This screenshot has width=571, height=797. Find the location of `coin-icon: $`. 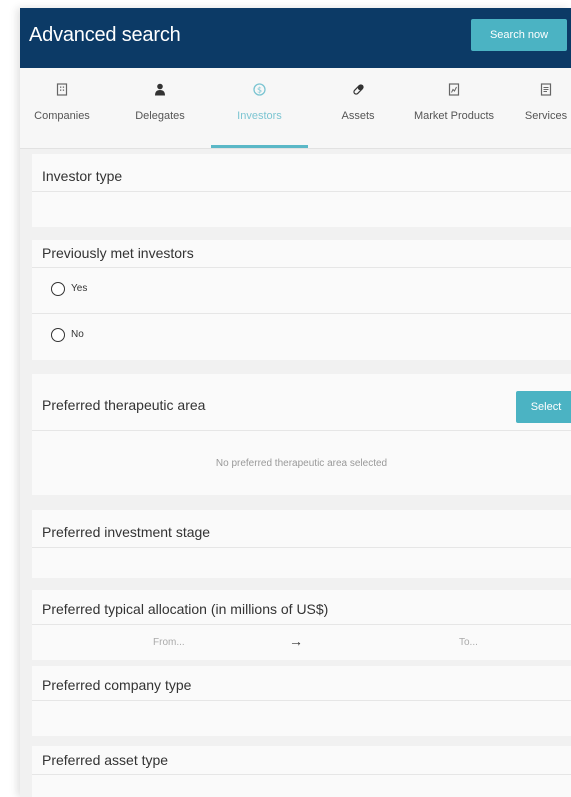

coin-icon: $ is located at coordinates (259, 90).